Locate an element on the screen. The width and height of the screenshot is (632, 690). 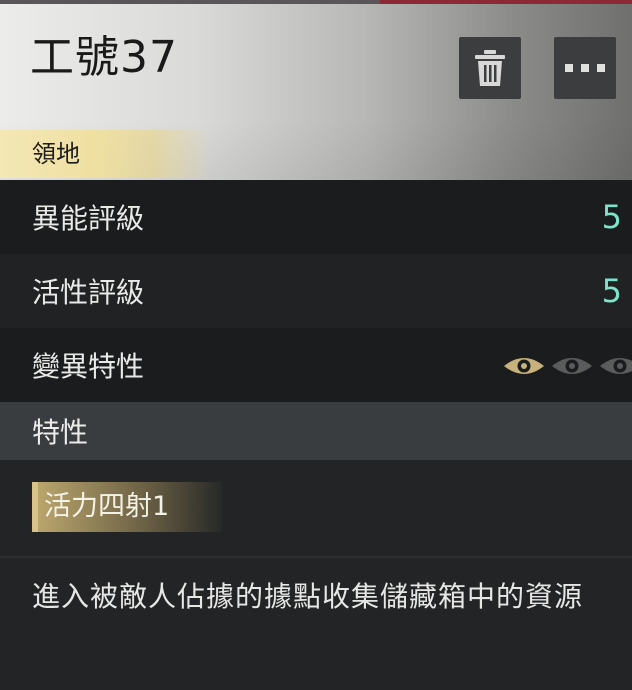
trait-list: 活力四射1 is located at coordinates (316, 508).